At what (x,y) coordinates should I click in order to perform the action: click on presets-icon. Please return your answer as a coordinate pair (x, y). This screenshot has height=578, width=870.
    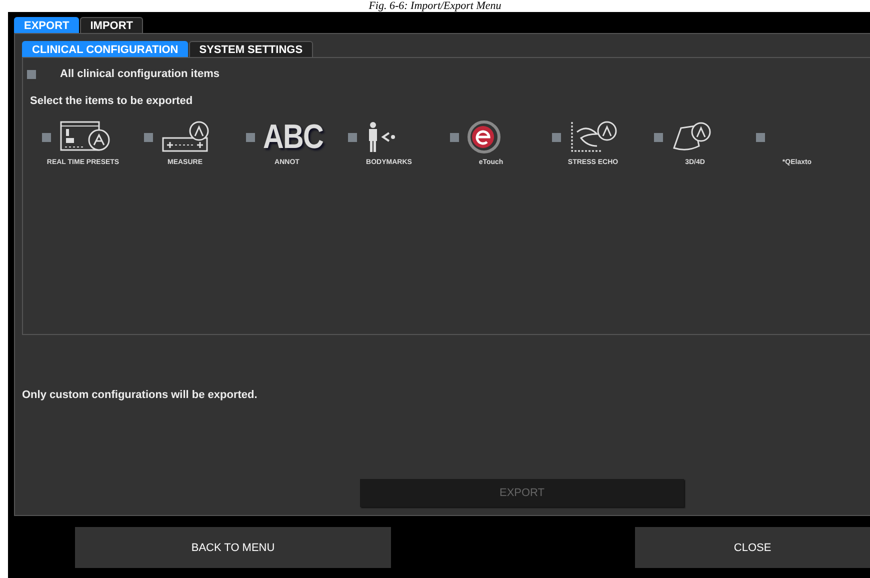
    Looking at the image, I should click on (85, 137).